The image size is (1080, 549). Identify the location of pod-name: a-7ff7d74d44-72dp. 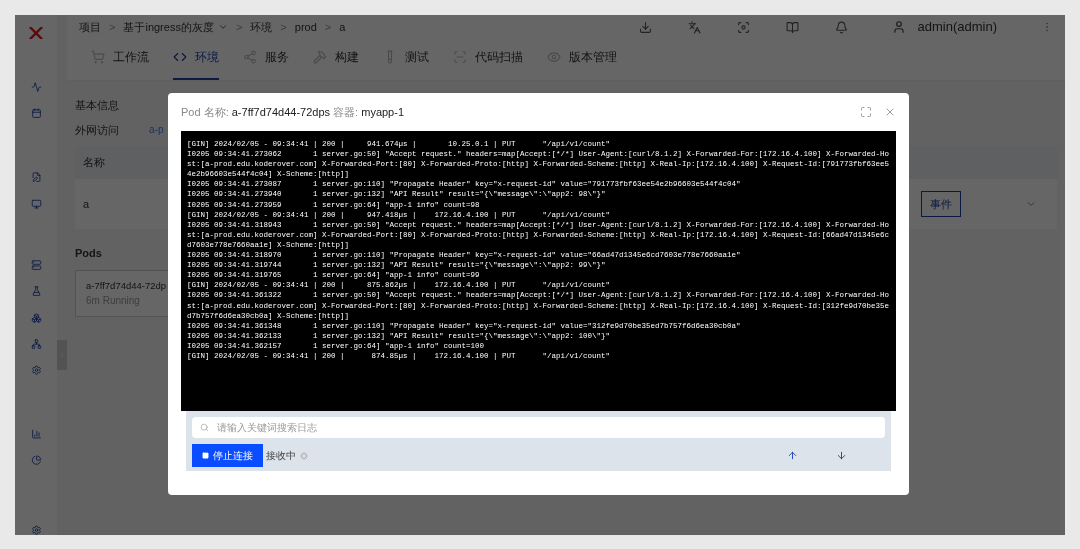
(126, 285).